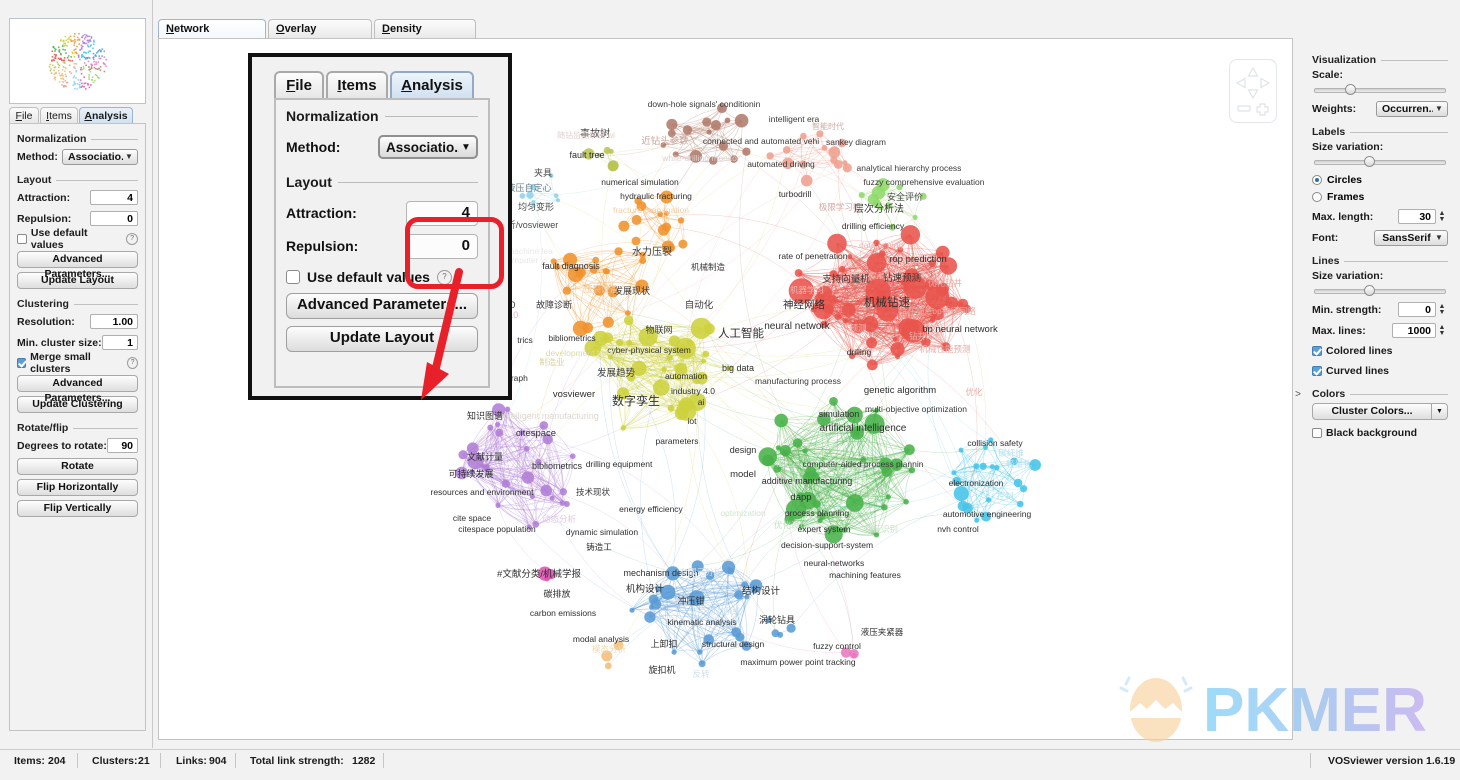 The image size is (1460, 780). I want to click on lines-size-variation-slider, so click(1380, 290).